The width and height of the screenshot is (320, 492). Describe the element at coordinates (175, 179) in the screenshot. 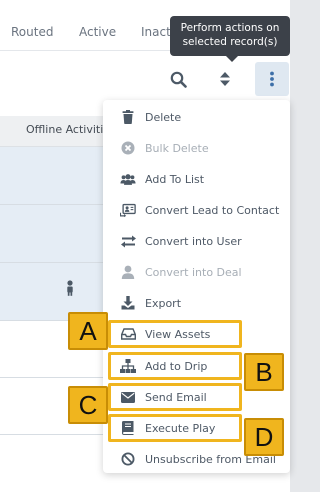

I see `menu-item-label: Add To List` at that location.